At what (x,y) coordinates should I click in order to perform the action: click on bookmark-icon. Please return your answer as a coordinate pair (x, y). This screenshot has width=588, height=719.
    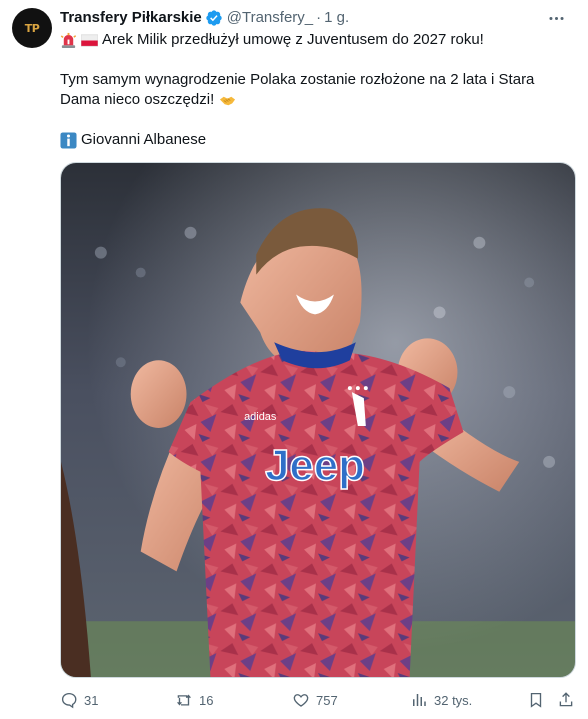
    Looking at the image, I should click on (536, 700).